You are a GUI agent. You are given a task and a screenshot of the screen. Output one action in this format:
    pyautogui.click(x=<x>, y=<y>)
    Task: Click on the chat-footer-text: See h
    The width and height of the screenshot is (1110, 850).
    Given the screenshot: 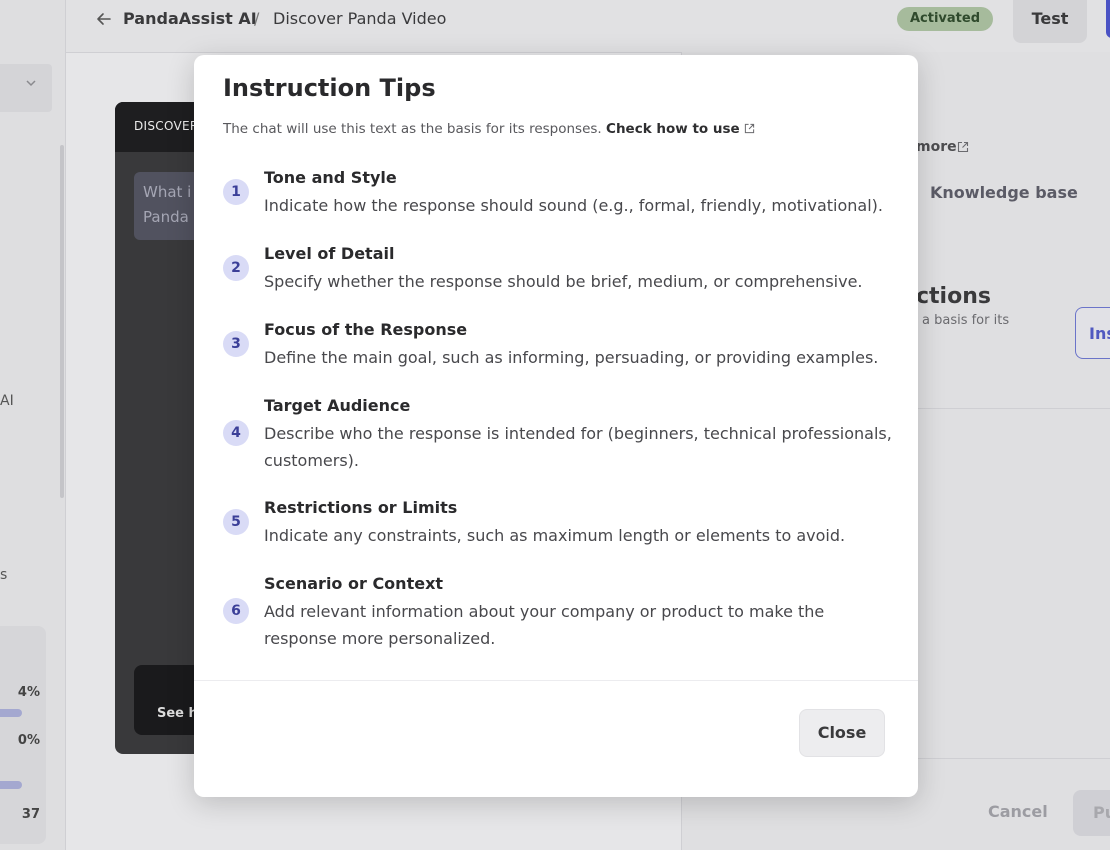 What is the action you would take?
    pyautogui.click(x=176, y=713)
    